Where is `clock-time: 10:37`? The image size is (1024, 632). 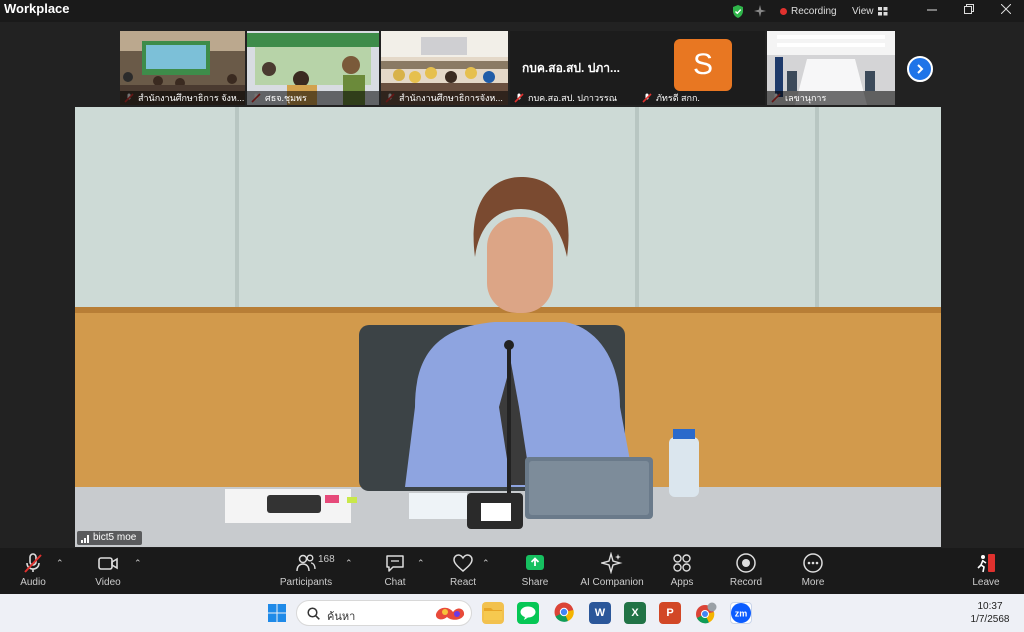
clock-time: 10:37 is located at coordinates (990, 606).